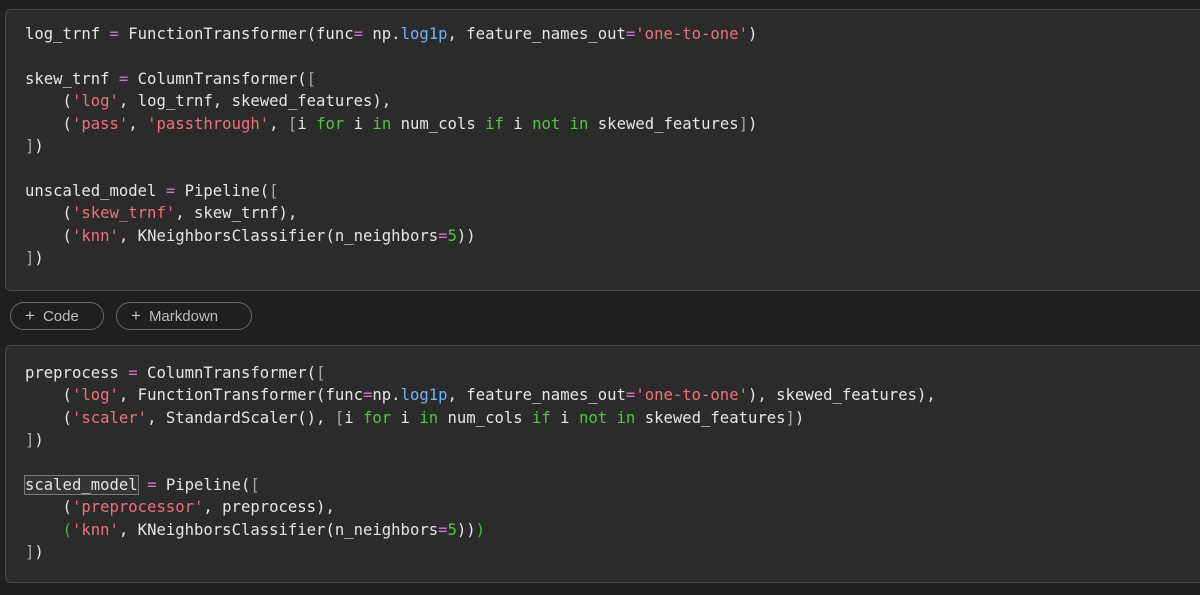 The width and height of the screenshot is (1200, 595). What do you see at coordinates (236, 34) in the screenshot?
I see `code-token: FunctionTransformer(func` at bounding box center [236, 34].